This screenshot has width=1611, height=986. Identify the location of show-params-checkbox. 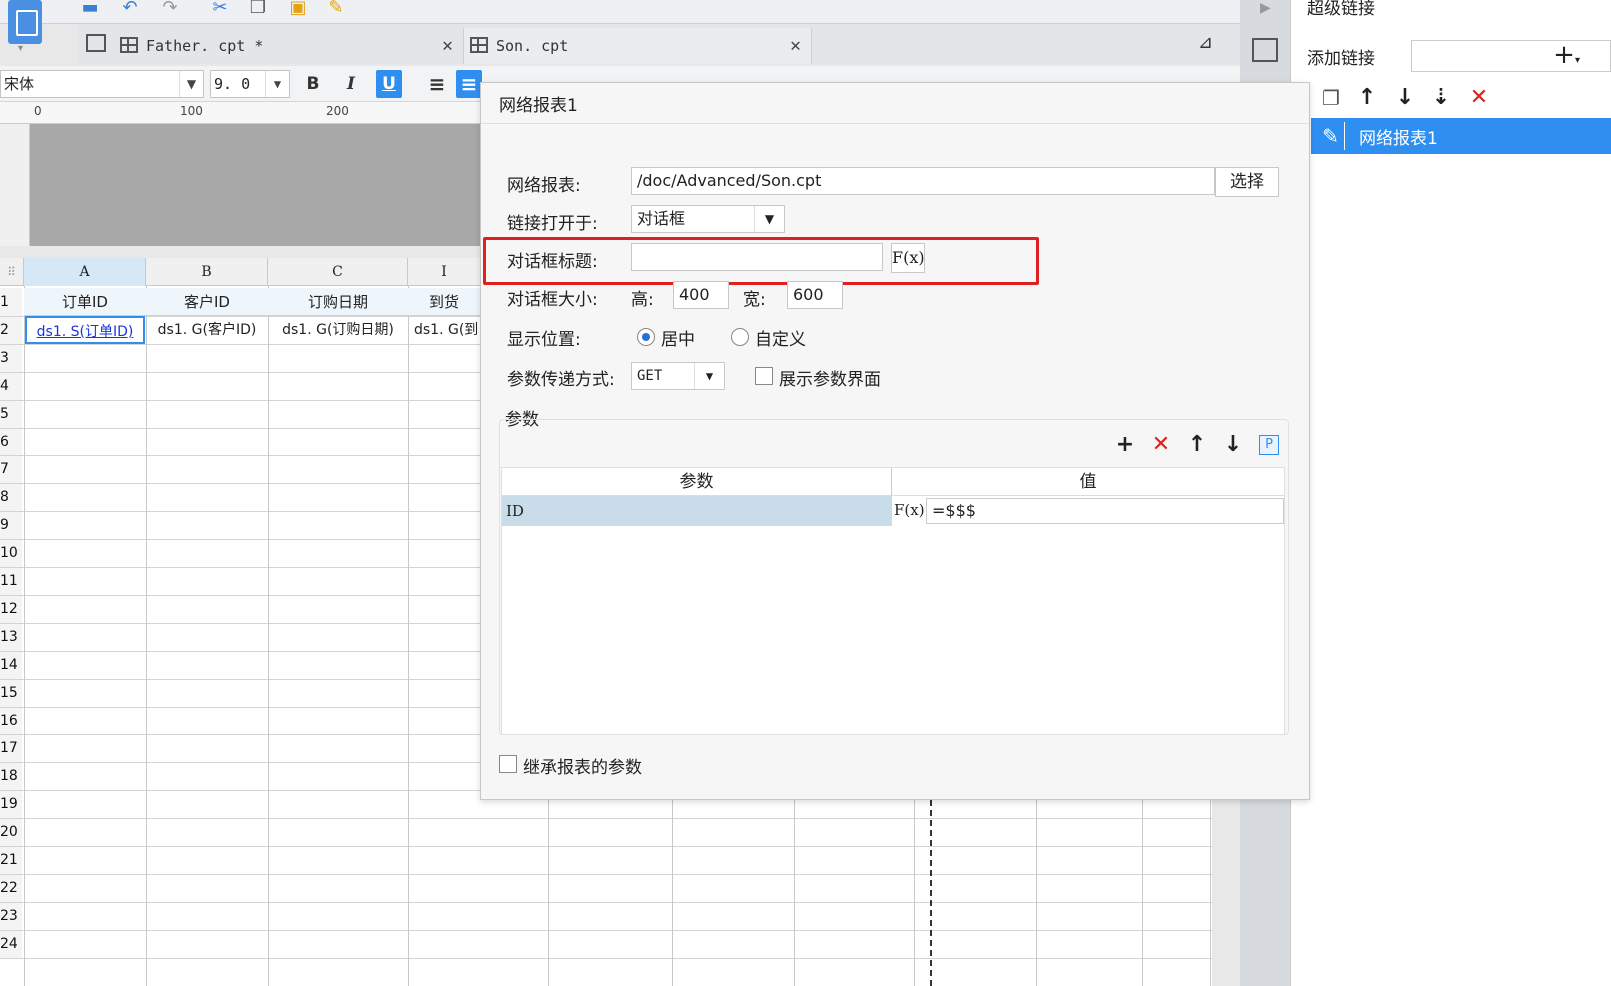
(764, 376).